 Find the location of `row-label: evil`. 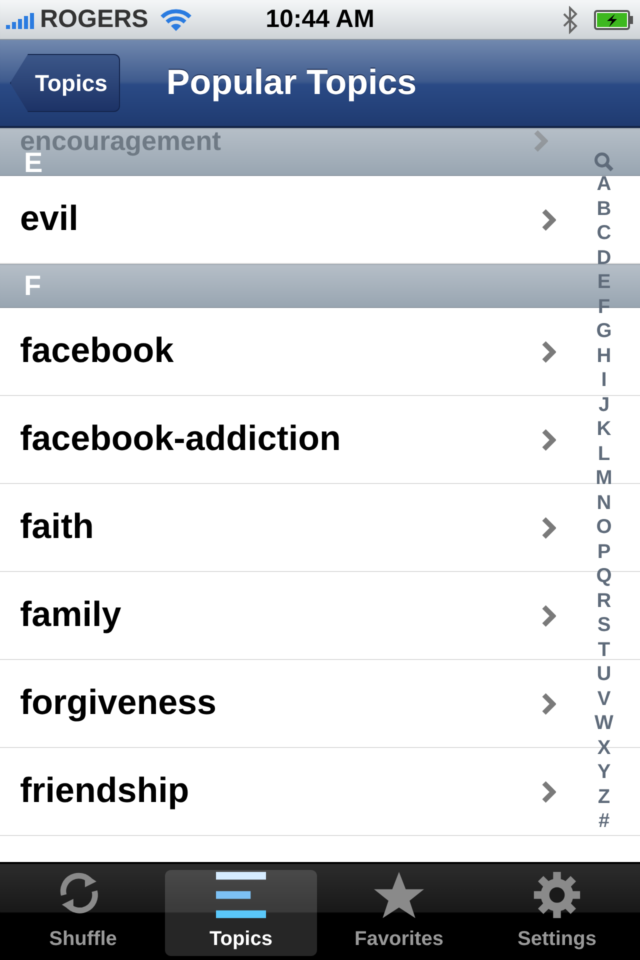

row-label: evil is located at coordinates (49, 218).